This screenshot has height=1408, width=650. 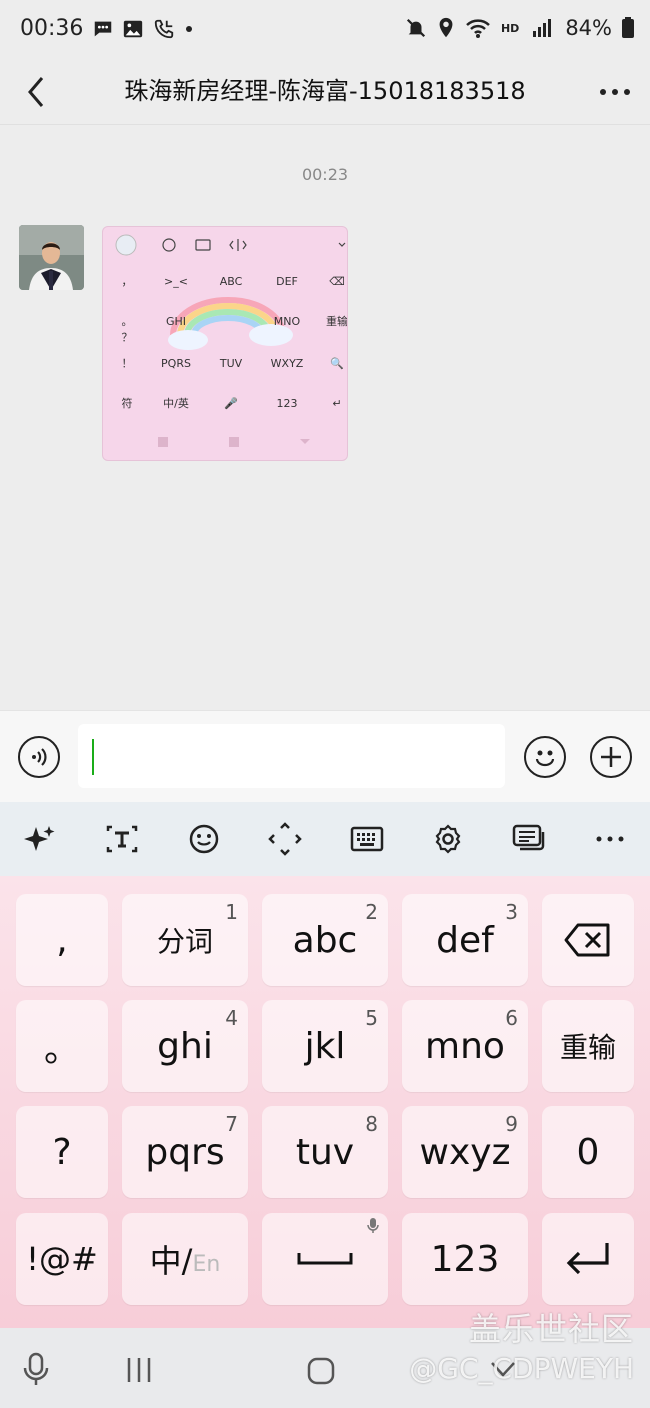 I want to click on chat-header: 珠海新房经理-陈海富-15018183518, so click(x=325, y=93).